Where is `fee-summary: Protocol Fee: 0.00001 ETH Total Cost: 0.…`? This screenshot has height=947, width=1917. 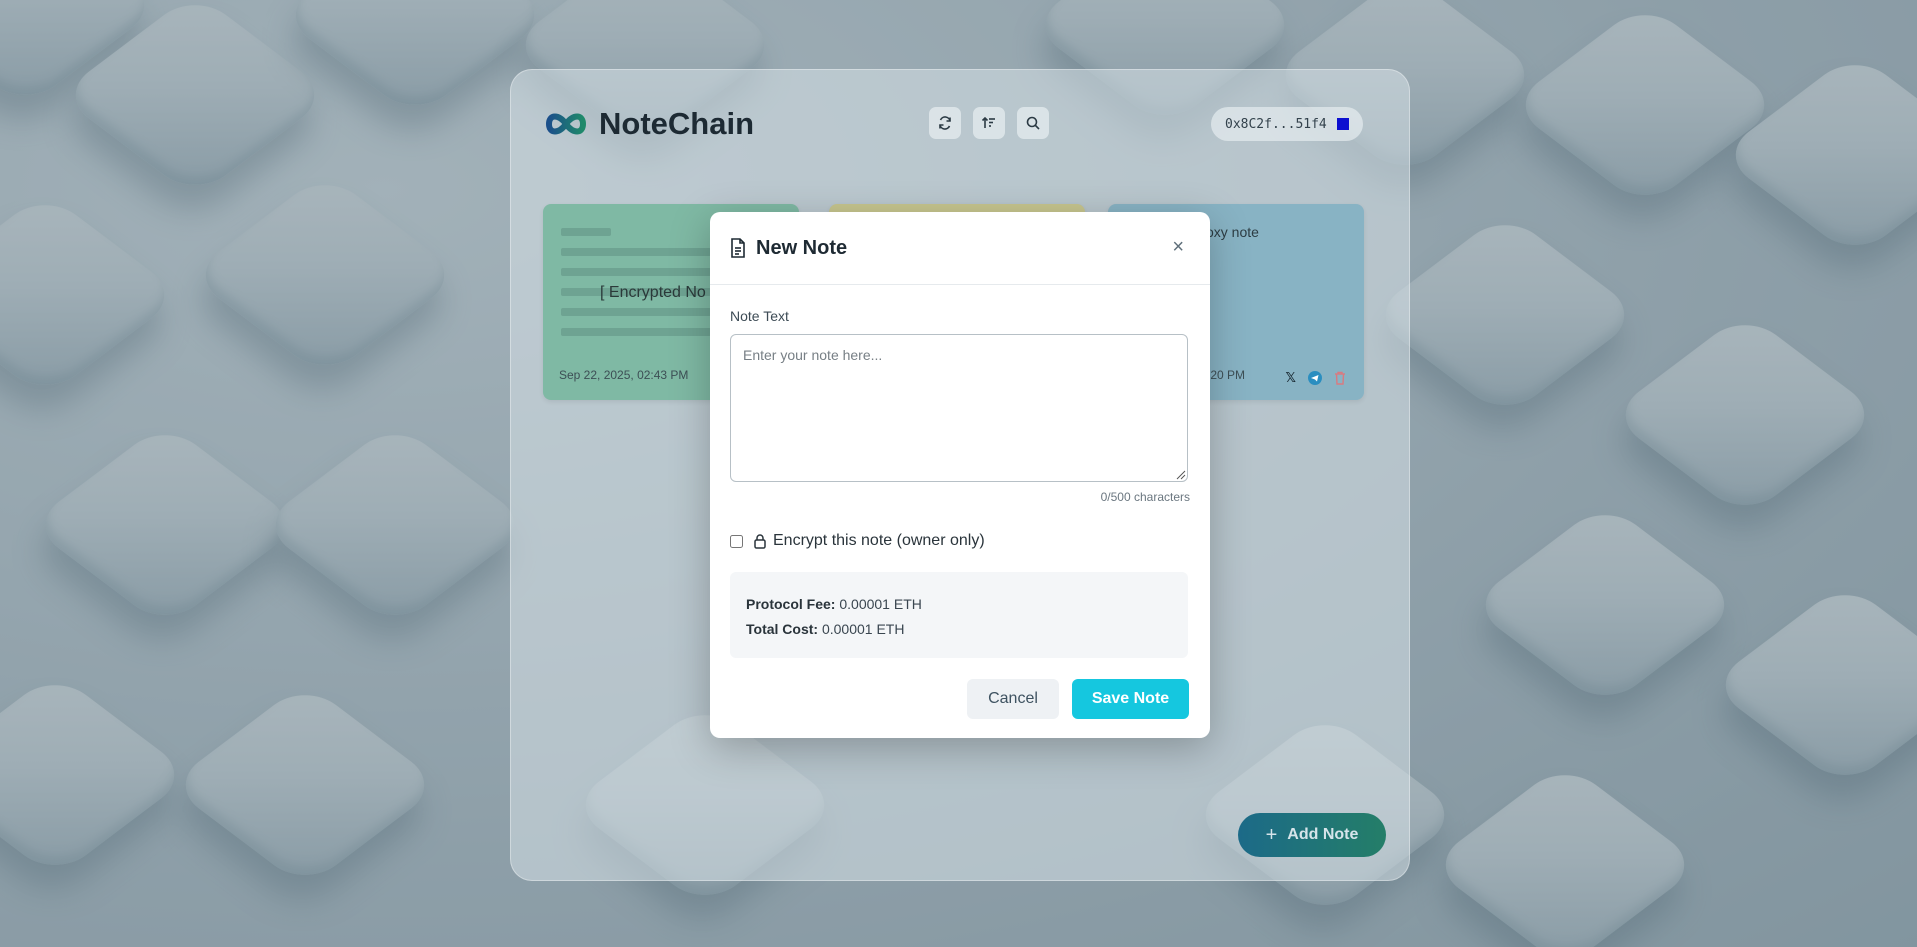 fee-summary: Protocol Fee: 0.00001 ETH Total Cost: 0.… is located at coordinates (959, 615).